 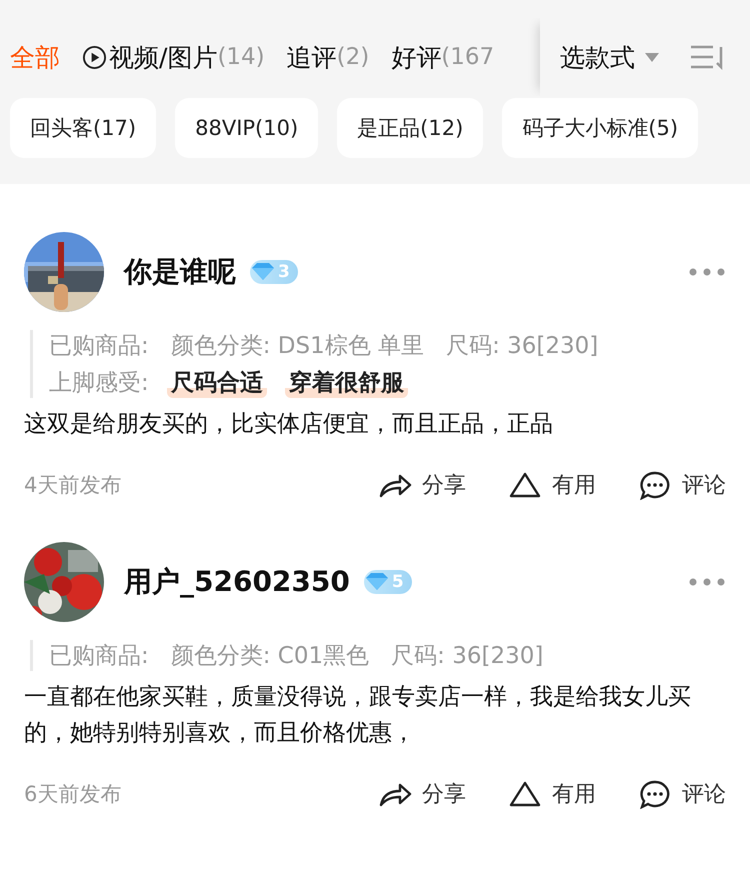 I want to click on purchase-detail: 颜色分类: C01黑色, so click(x=270, y=656).